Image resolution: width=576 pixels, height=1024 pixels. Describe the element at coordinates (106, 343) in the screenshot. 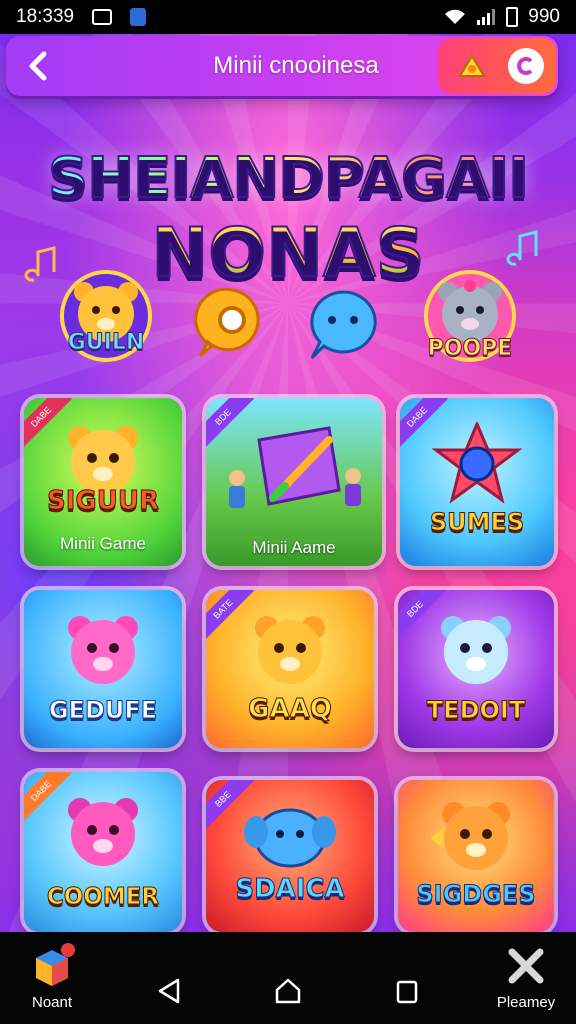

I see `character-label: GUILN` at that location.